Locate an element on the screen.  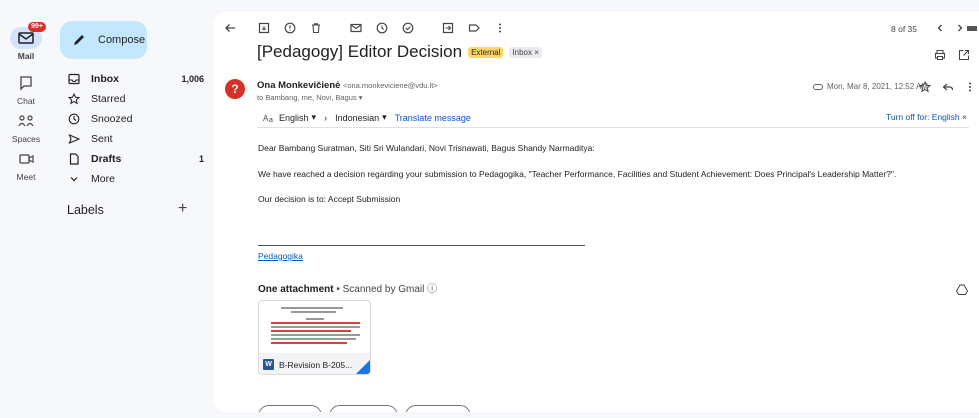
reply-button is located at coordinates (290, 408).